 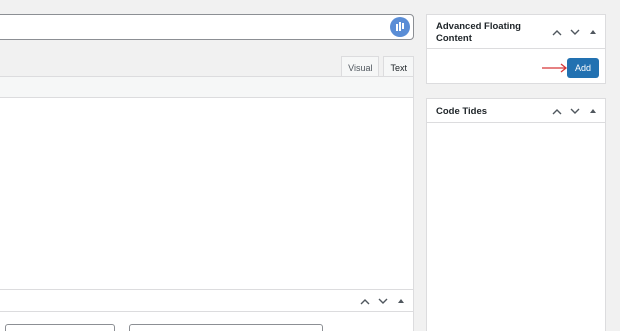 What do you see at coordinates (207, 87) in the screenshot?
I see `editor-toolbar` at bounding box center [207, 87].